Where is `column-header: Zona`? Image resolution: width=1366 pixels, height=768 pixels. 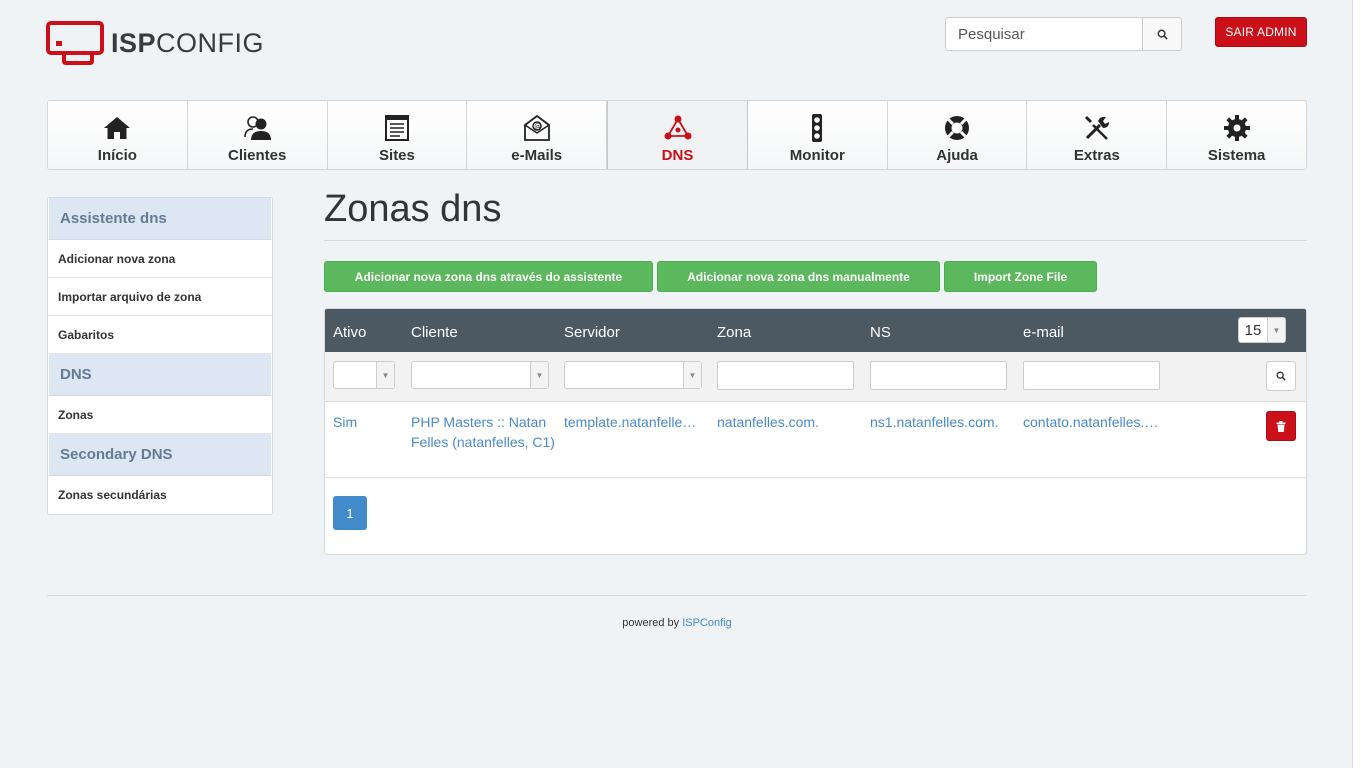
column-header: Zona is located at coordinates (734, 332).